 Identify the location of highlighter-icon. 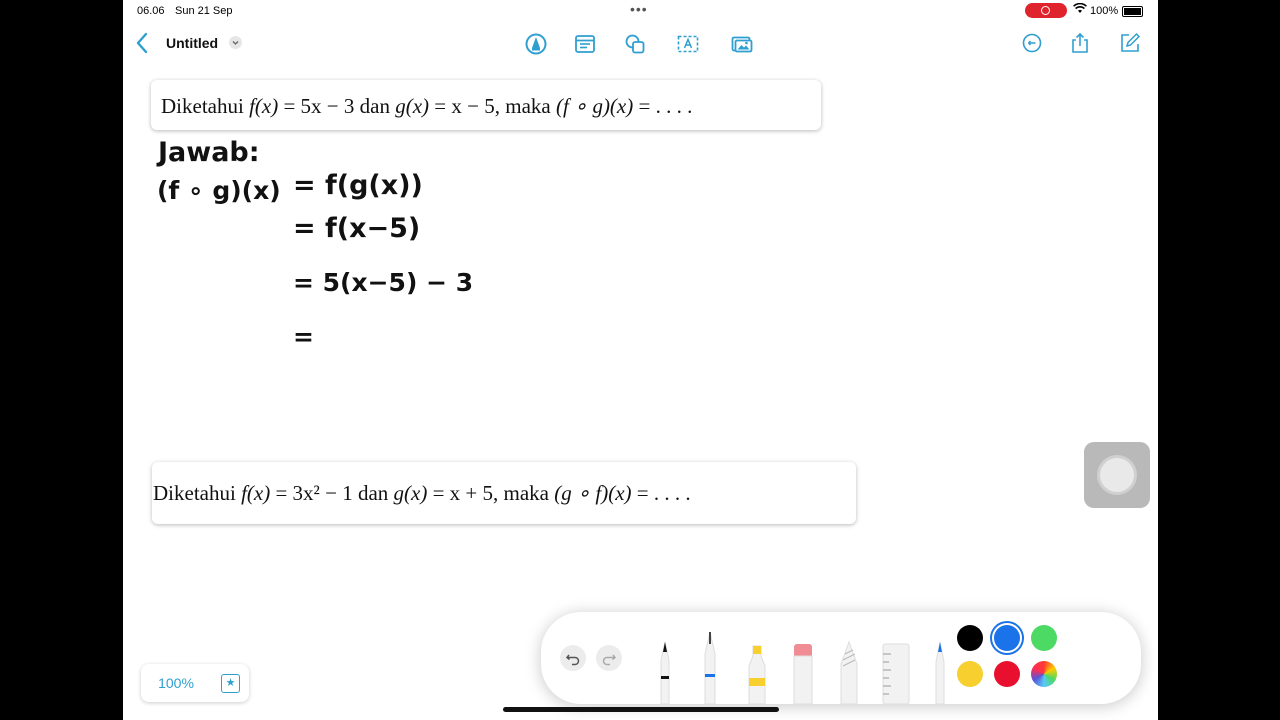
(757, 673).